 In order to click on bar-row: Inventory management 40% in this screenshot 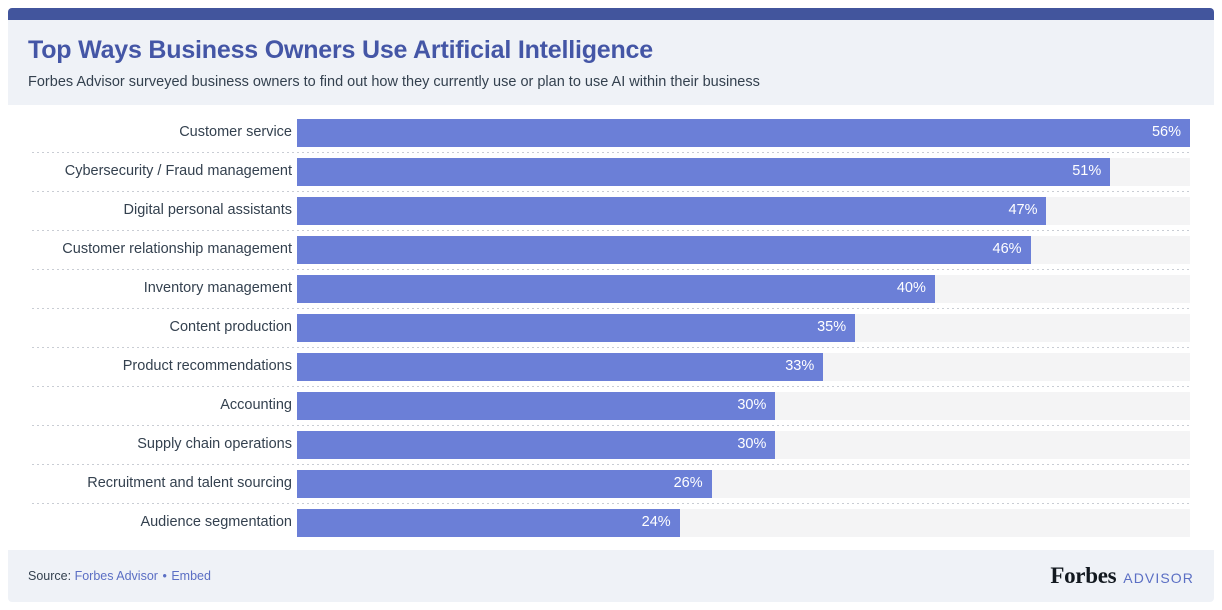, I will do `click(611, 288)`.